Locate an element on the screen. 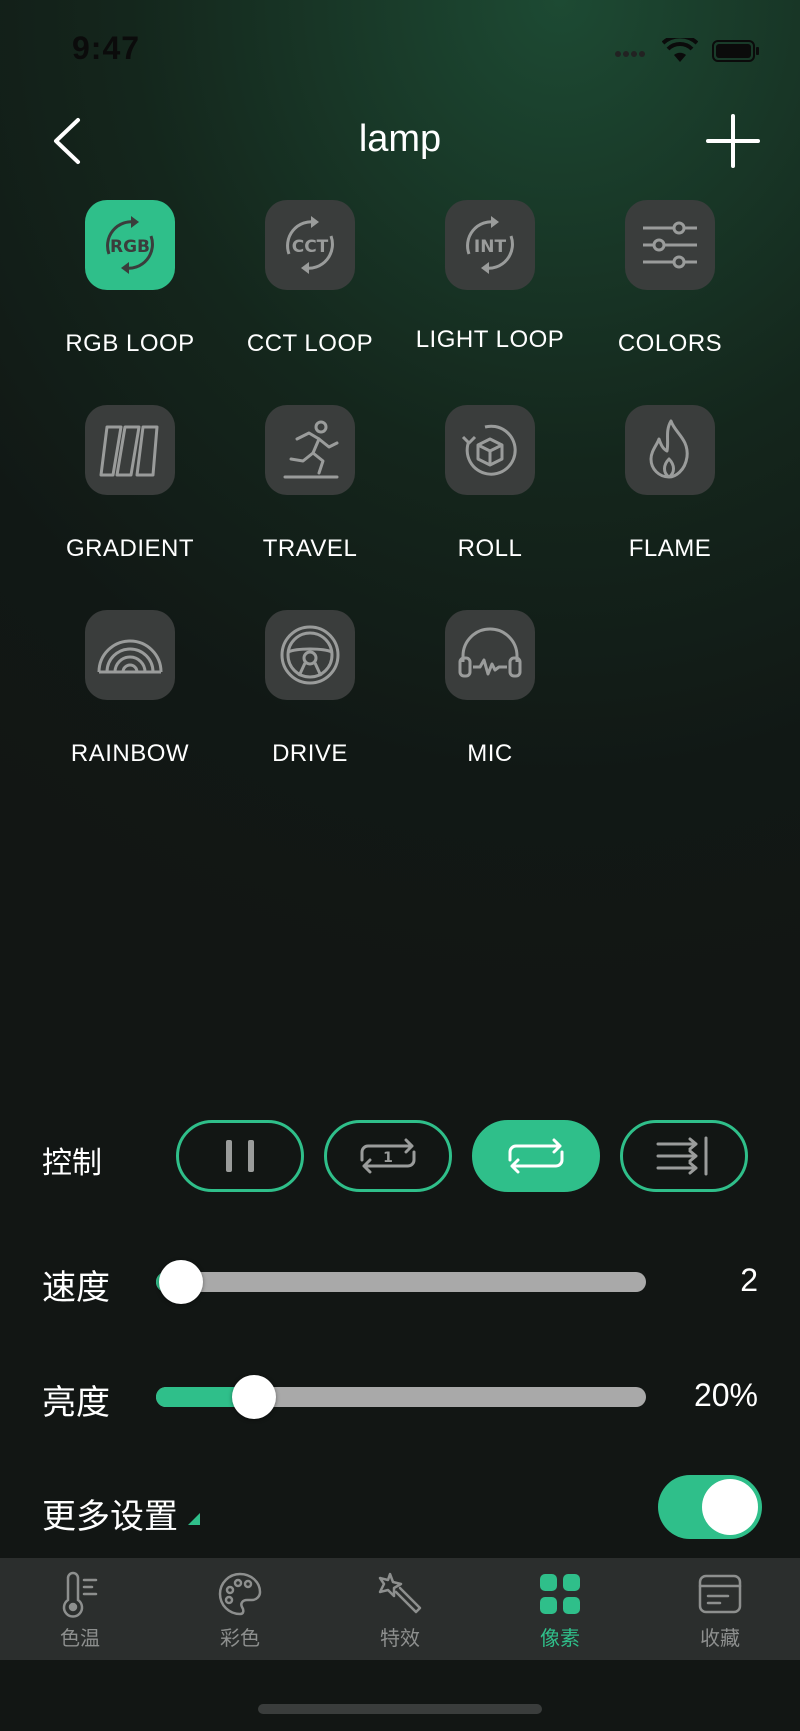 The width and height of the screenshot is (800, 1731). repeat-icon is located at coordinates (536, 1156).